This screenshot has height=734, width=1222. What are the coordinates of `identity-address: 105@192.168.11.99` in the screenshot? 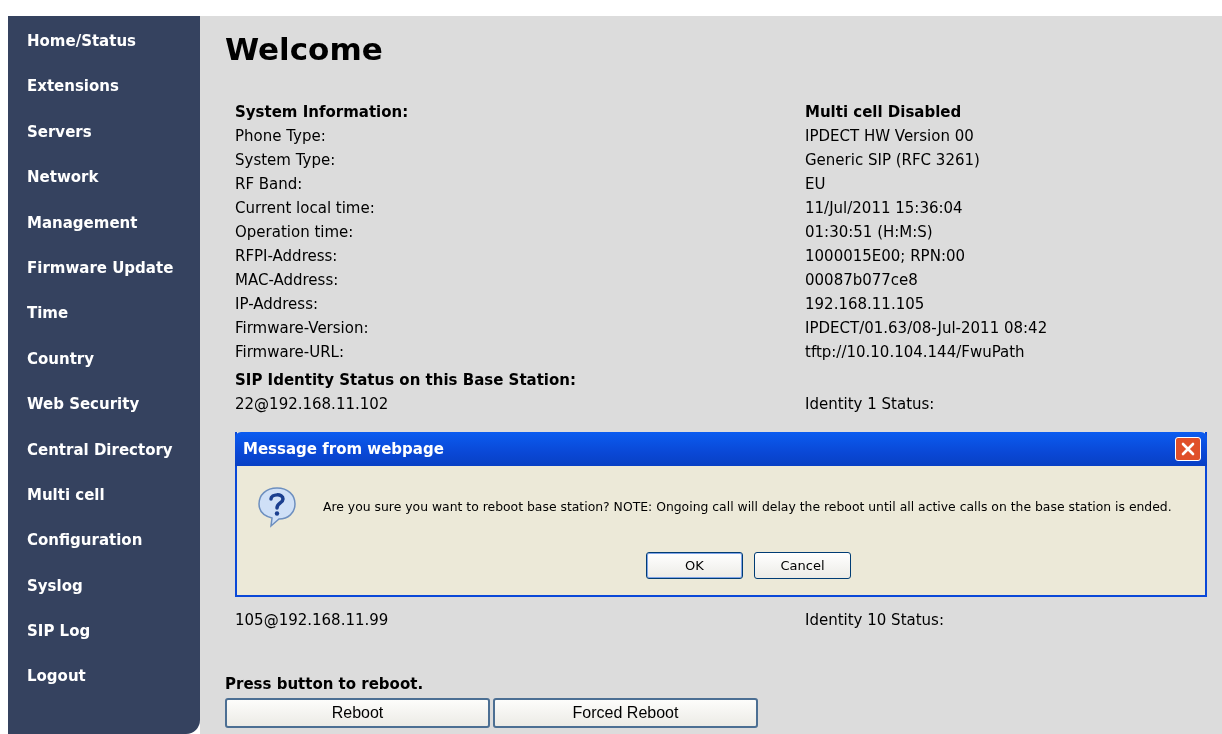 It's located at (312, 620).